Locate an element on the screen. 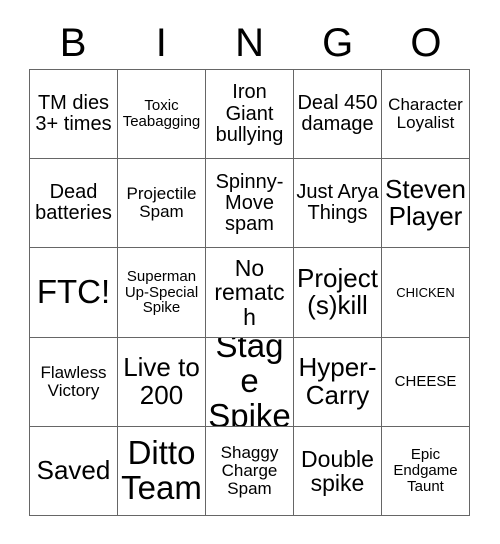  bingo-cell: Saved is located at coordinates (74, 471).